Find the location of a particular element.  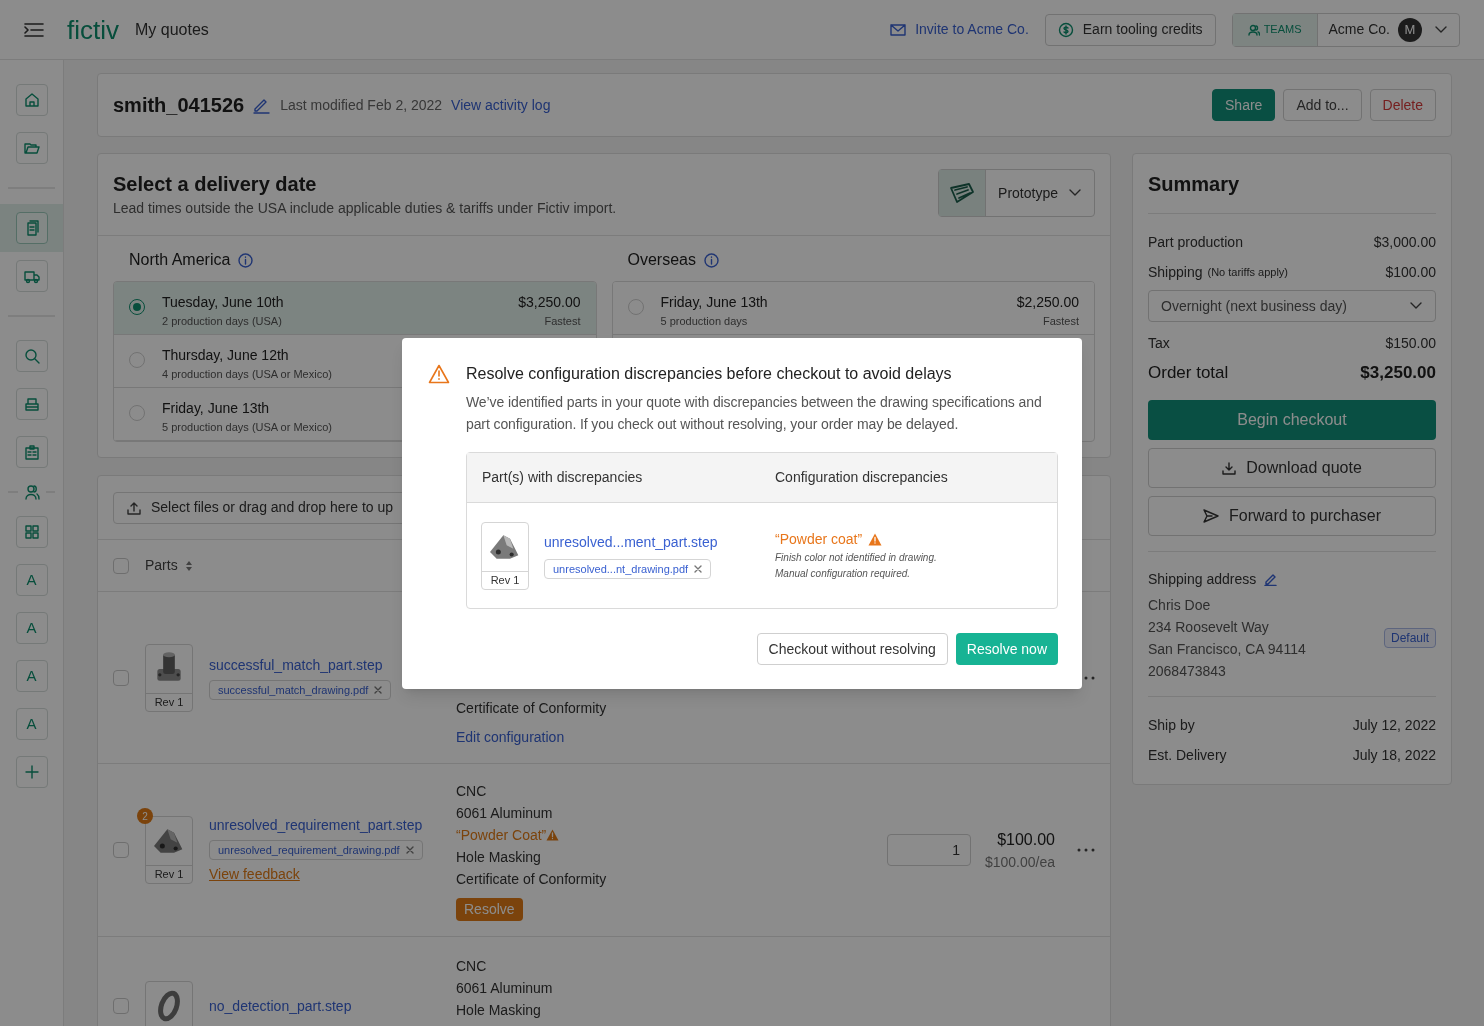

part-file-link: unresolved...ment_part.step is located at coordinates (631, 542).